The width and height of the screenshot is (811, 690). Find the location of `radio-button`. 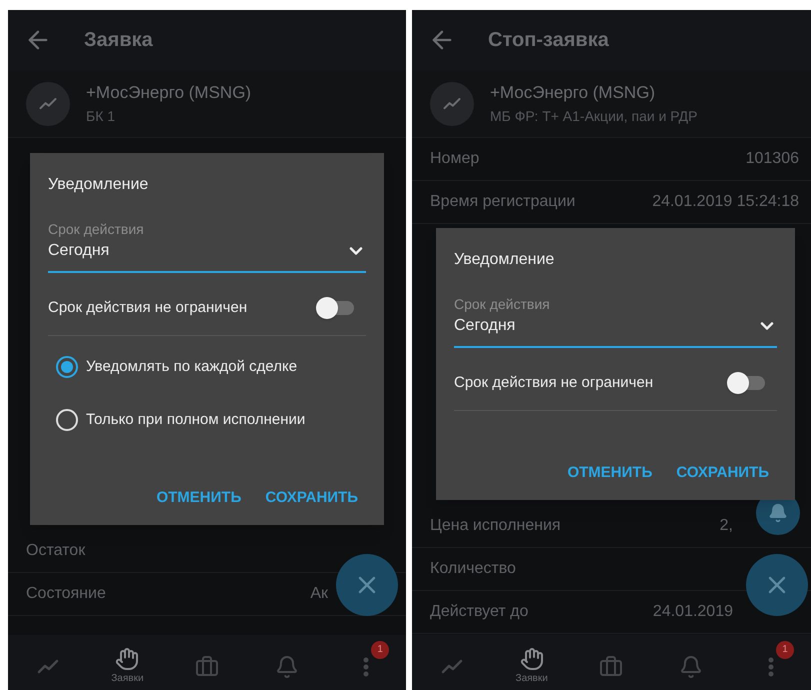

radio-button is located at coordinates (67, 367).